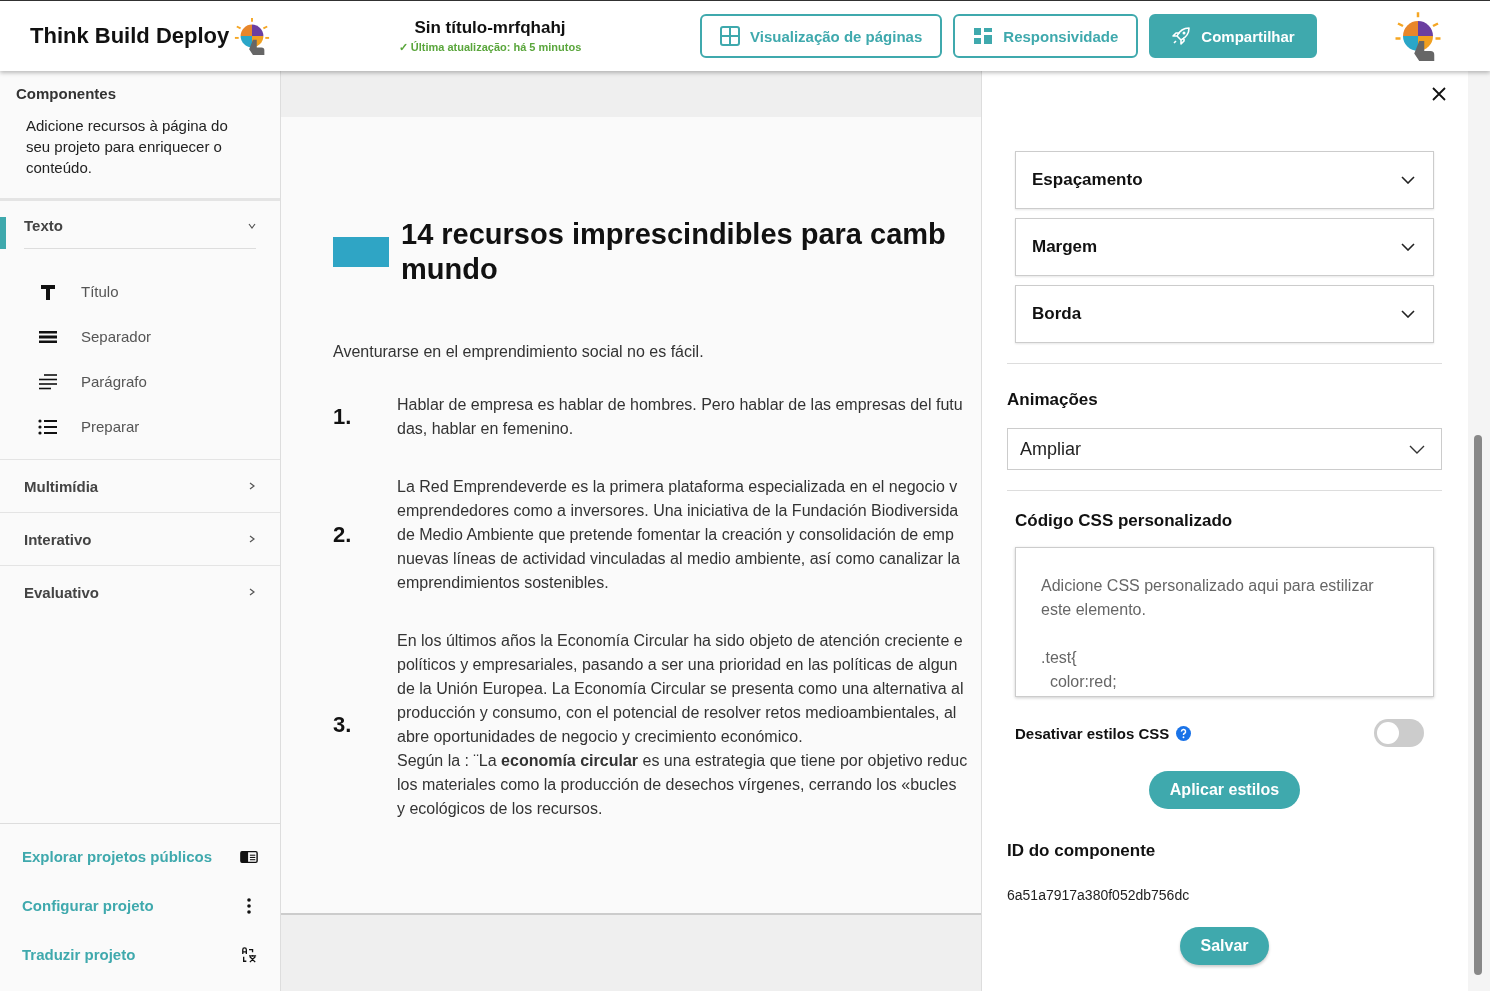  I want to click on project-title: Sin título-mrfqhahj, so click(490, 28).